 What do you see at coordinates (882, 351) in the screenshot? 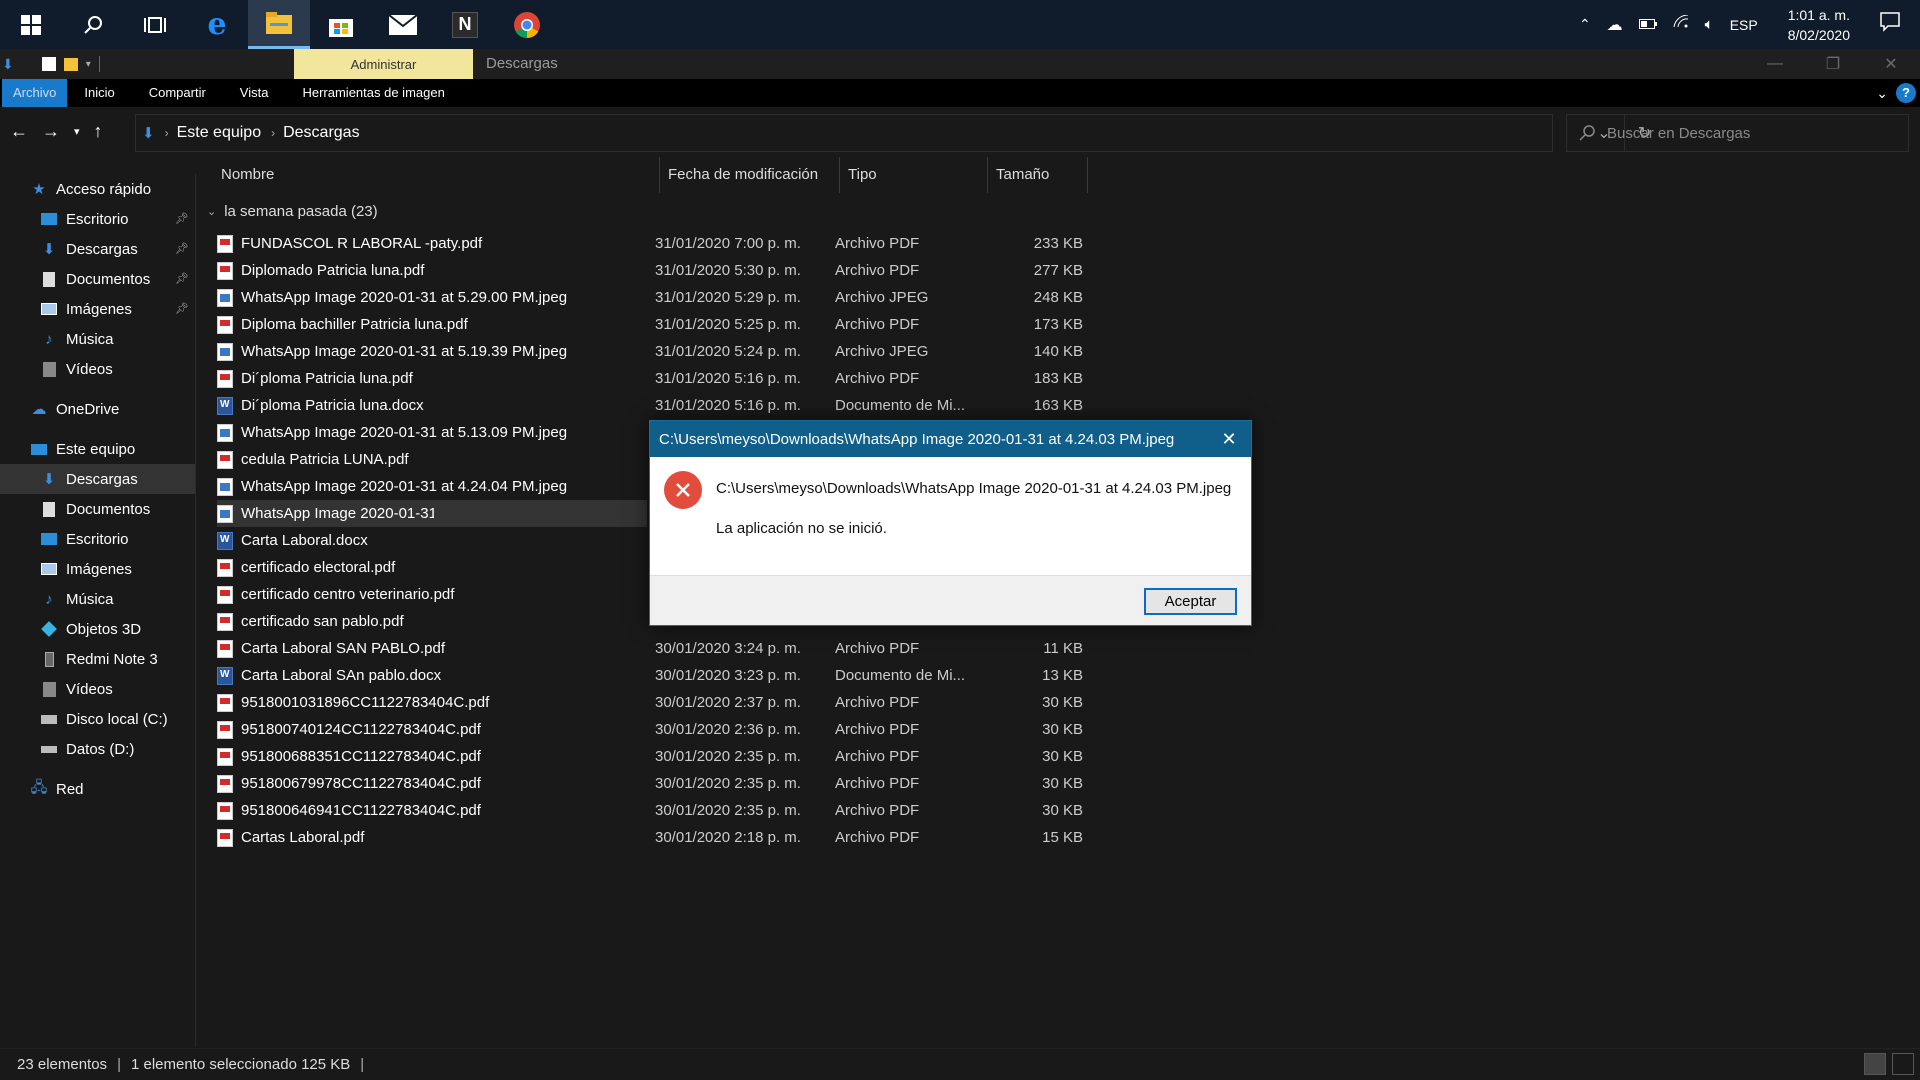
I see `file-type: Archivo JPEG` at bounding box center [882, 351].